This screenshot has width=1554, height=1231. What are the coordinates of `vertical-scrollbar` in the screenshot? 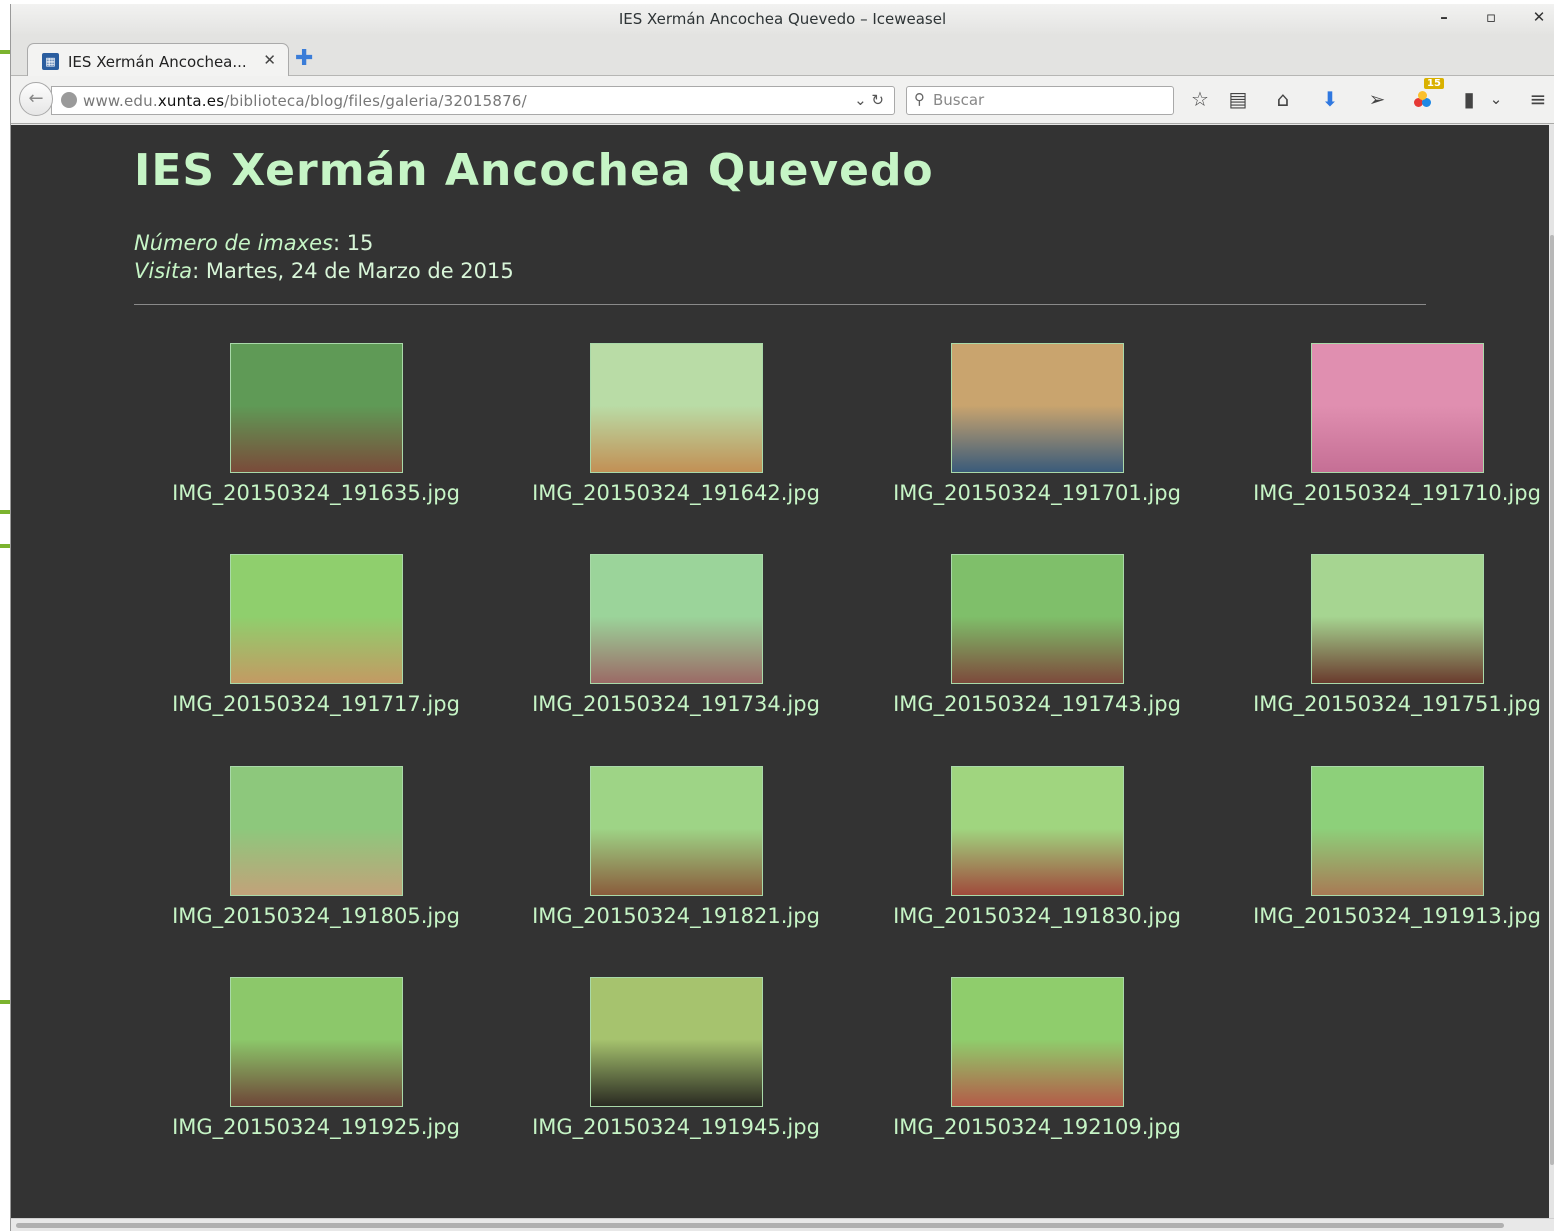 It's located at (1551, 671).